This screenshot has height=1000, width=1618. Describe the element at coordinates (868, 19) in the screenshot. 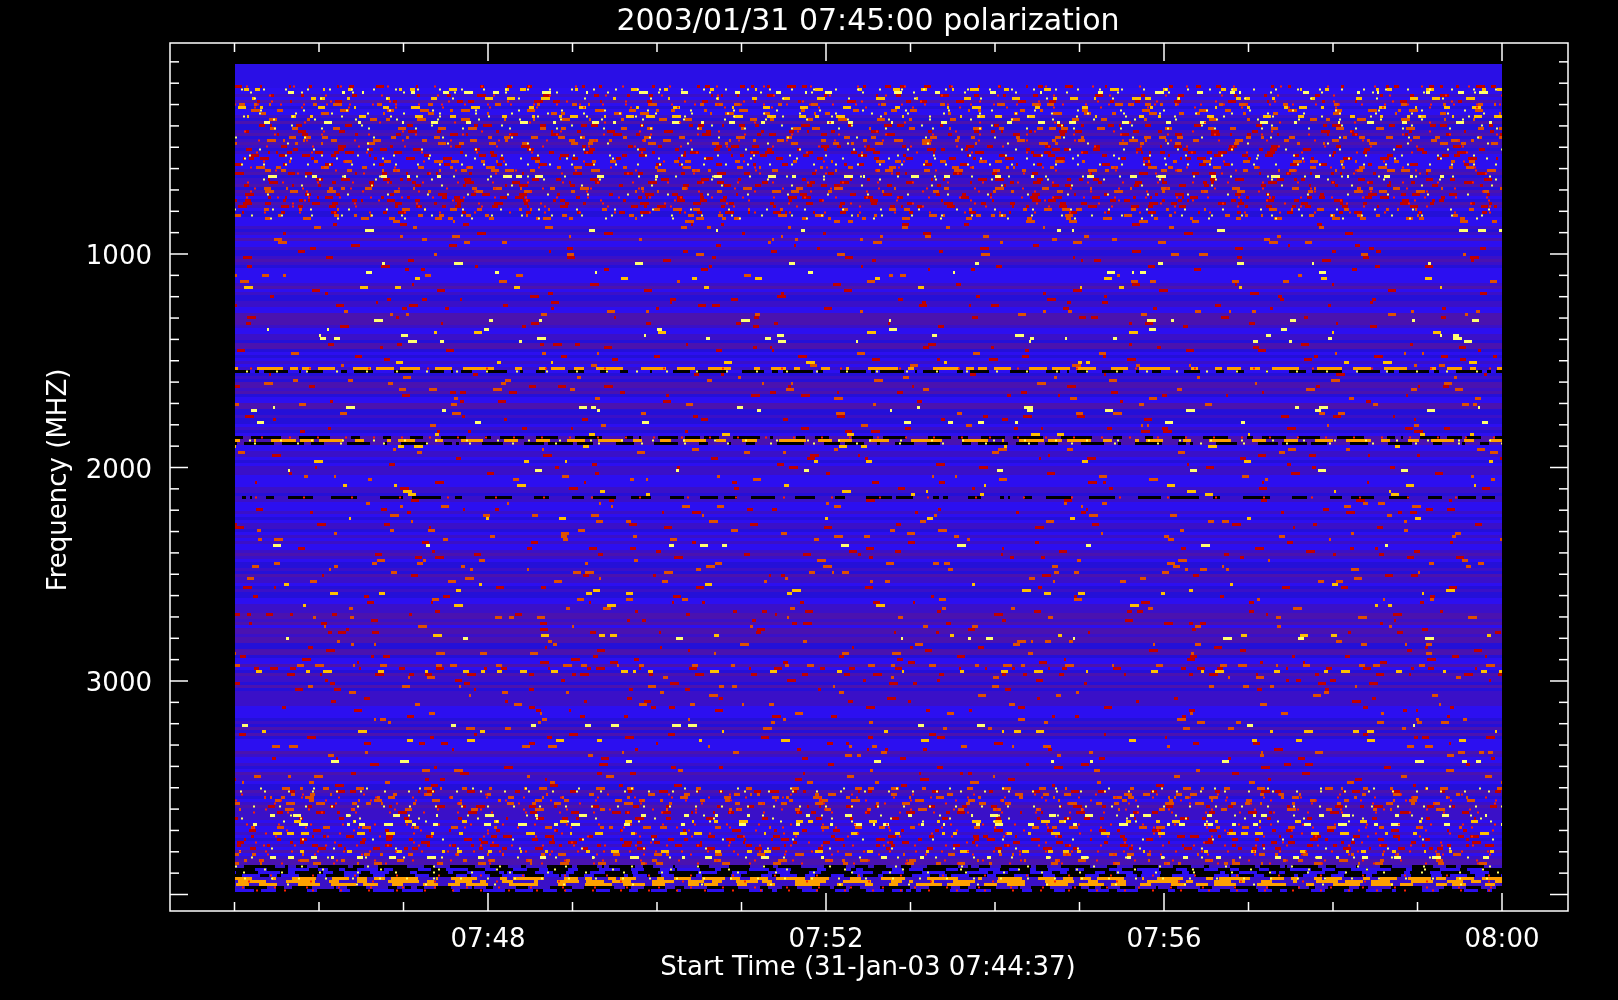

I see `chart-title: 2003/01/31 07:45:00 polarization` at that location.